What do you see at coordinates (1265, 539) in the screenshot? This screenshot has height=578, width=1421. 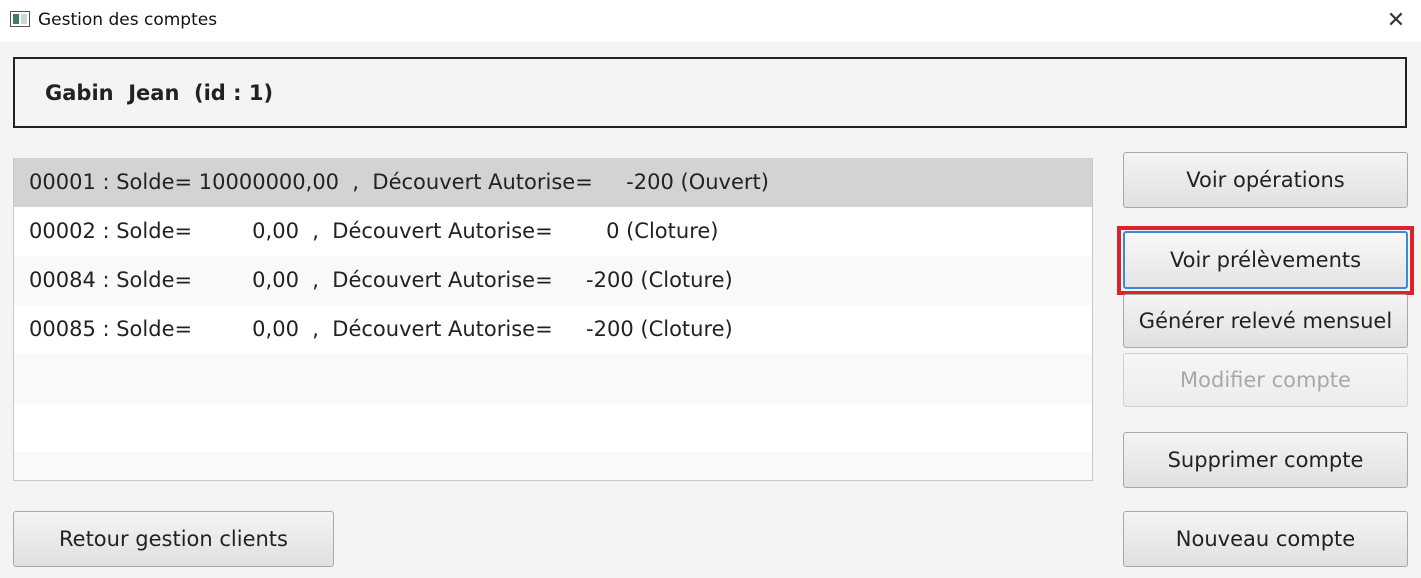 I see `nouveau-compte-button: Nouveau compte` at bounding box center [1265, 539].